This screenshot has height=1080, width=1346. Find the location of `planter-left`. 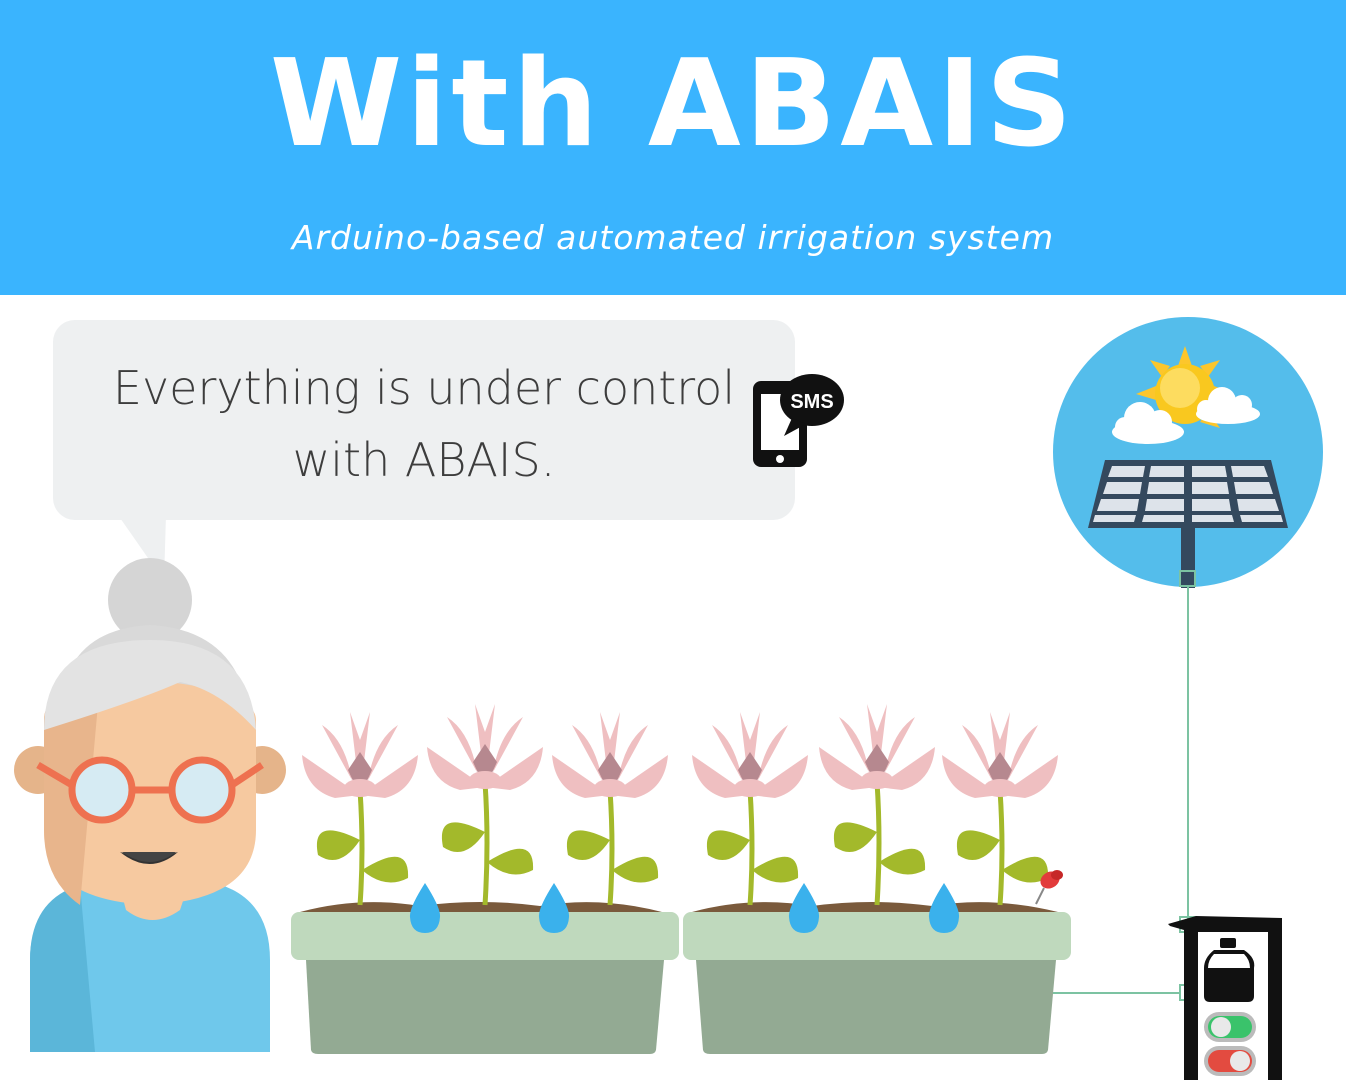

planter-left is located at coordinates (485, 978).